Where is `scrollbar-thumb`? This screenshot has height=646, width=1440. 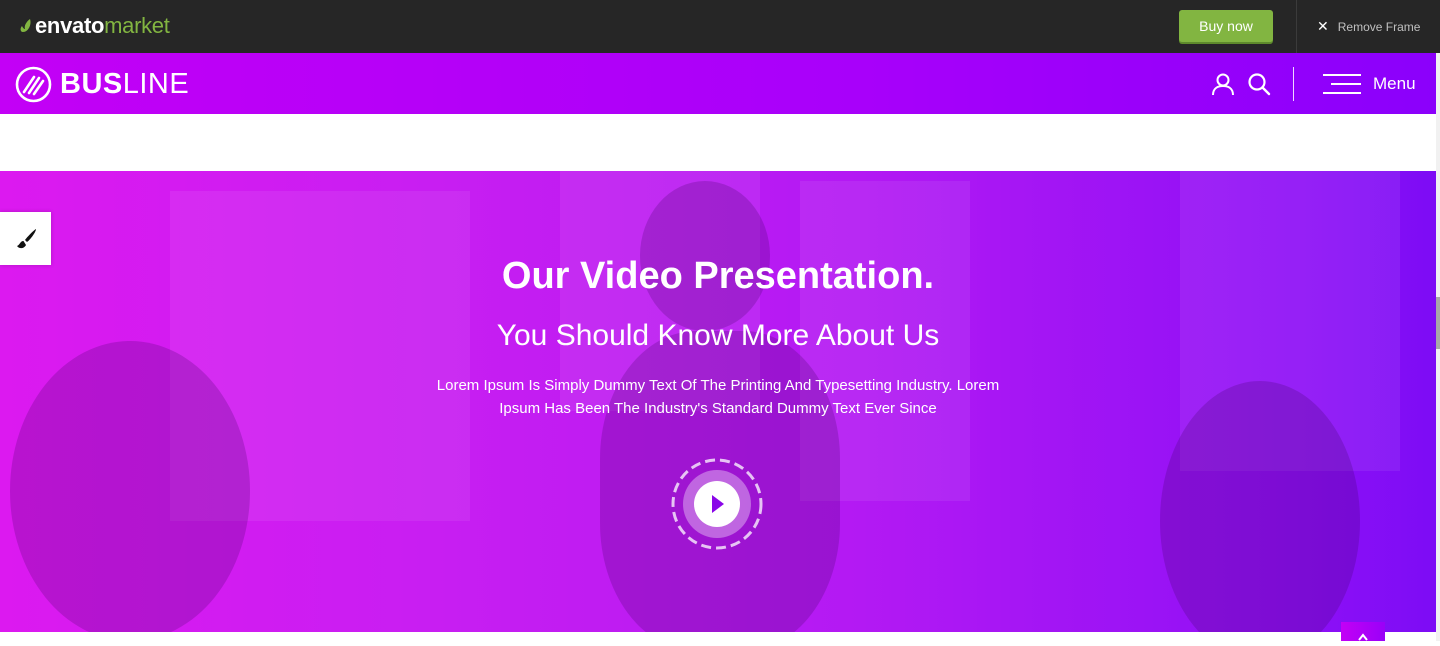
scrollbar-thumb is located at coordinates (1438, 323).